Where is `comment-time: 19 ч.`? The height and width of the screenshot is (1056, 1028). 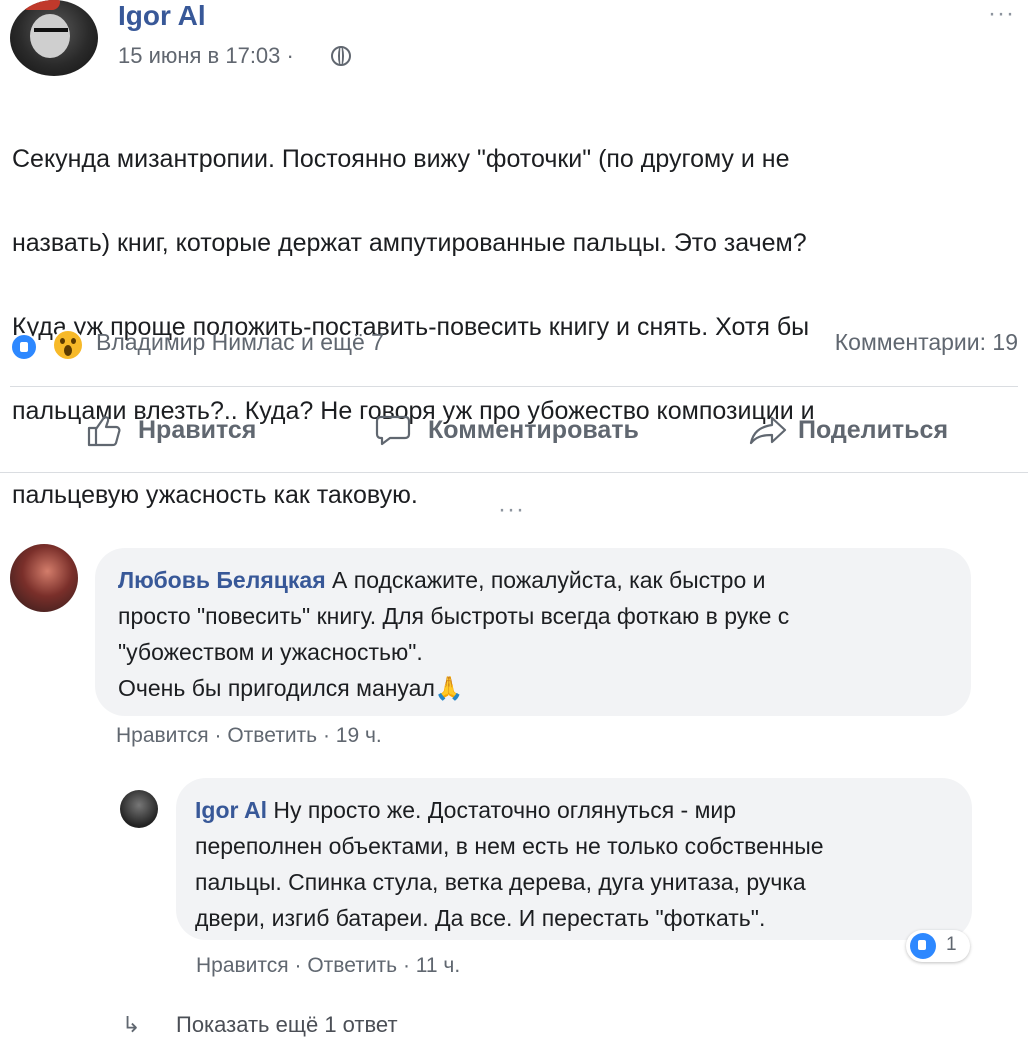 comment-time: 19 ч. is located at coordinates (359, 735).